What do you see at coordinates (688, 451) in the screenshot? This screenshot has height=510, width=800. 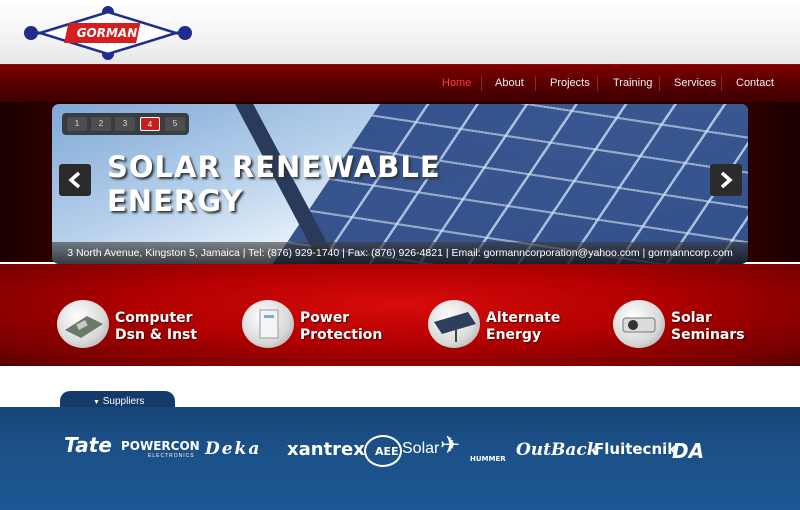 I see `brand-da: DA` at bounding box center [688, 451].